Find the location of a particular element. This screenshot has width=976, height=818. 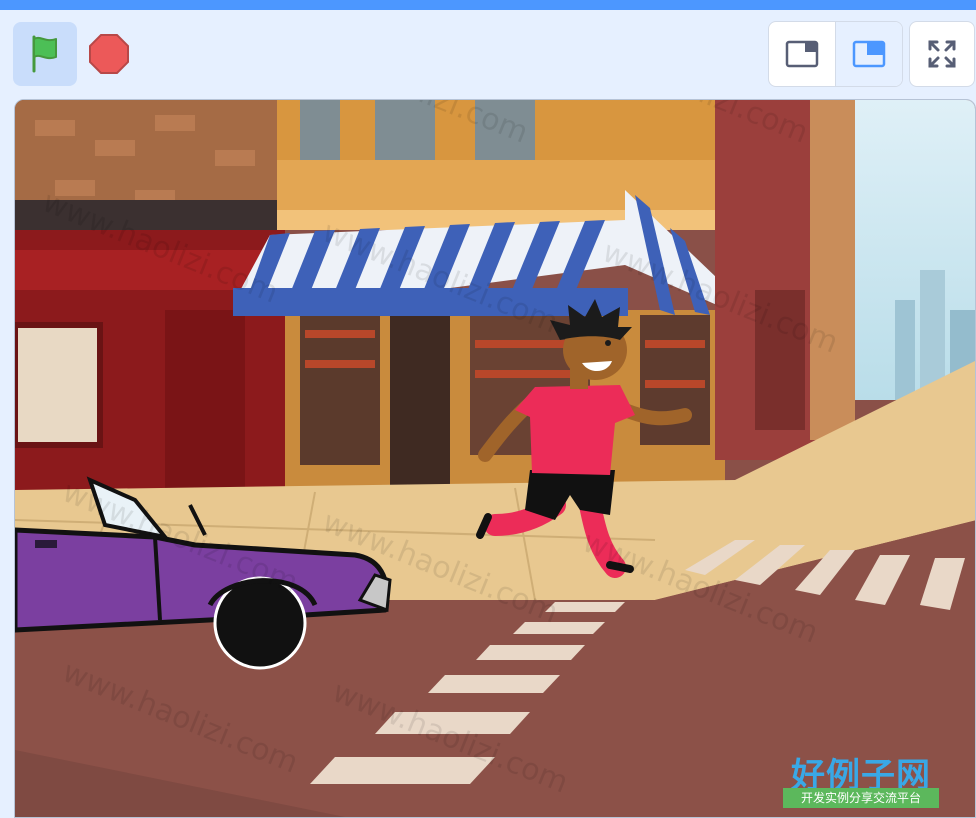

purple-convertible-sprite is located at coordinates (210, 575).